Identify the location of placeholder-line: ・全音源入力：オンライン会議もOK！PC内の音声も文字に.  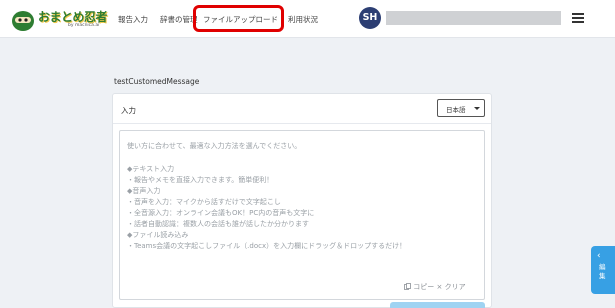
(221, 213).